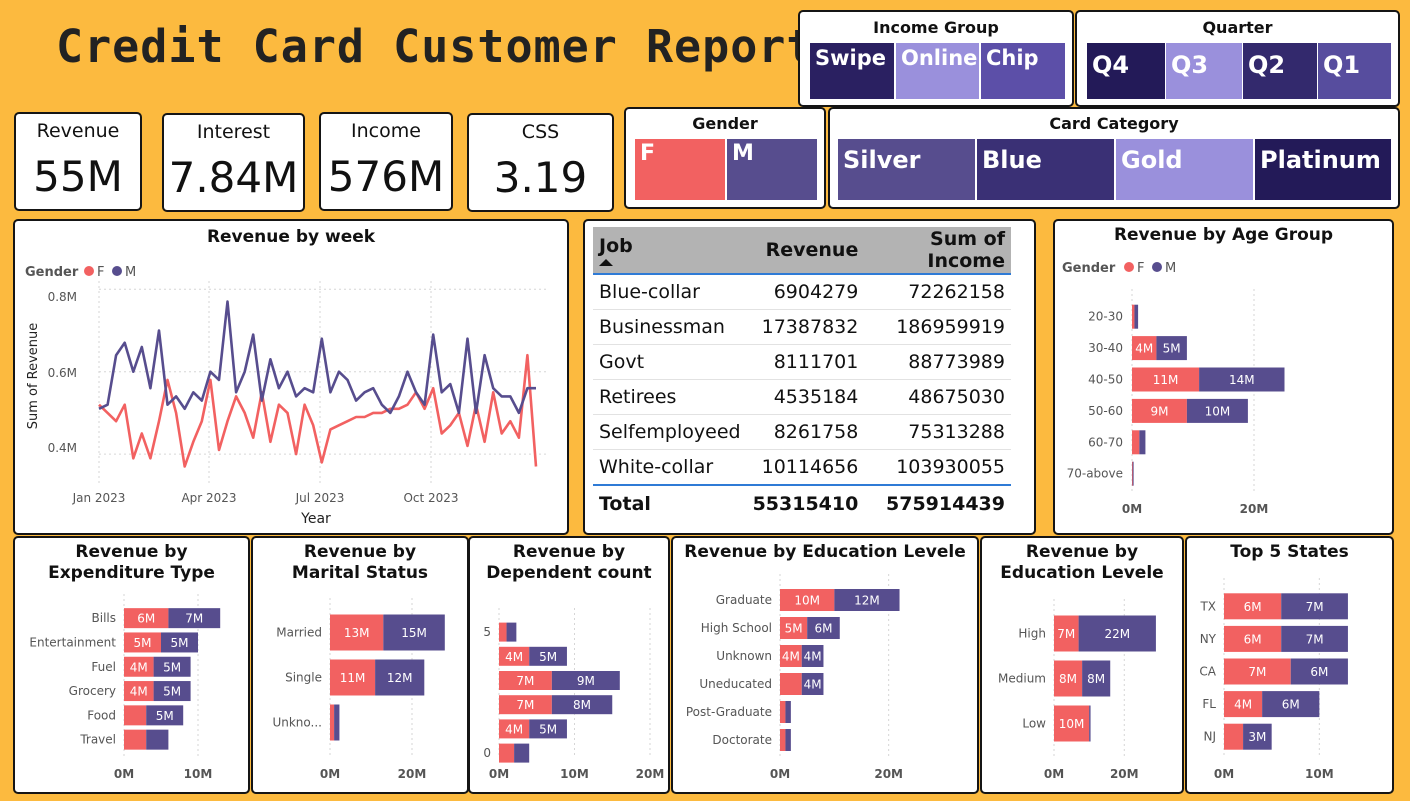 The height and width of the screenshot is (801, 1410). I want to click on slicer-option-chip: Chip, so click(1023, 71).